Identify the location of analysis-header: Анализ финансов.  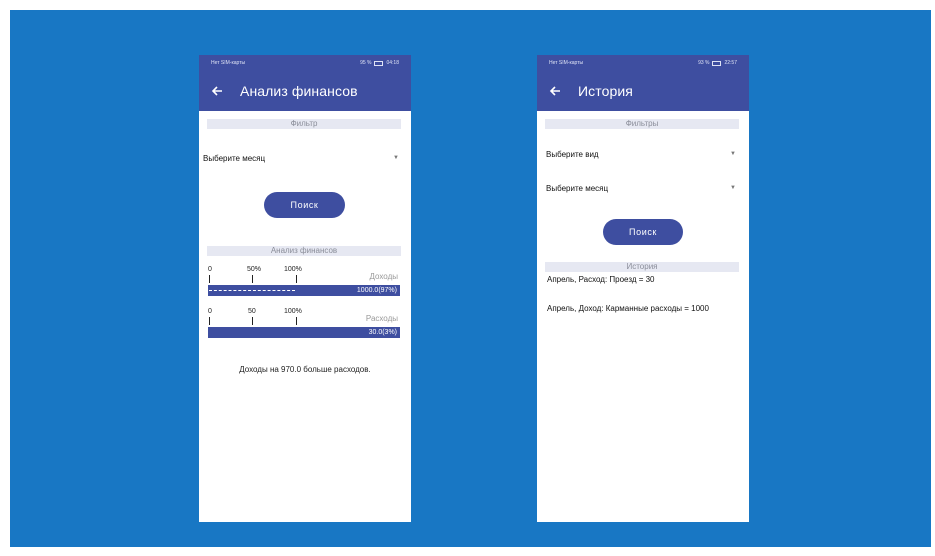
(304, 251).